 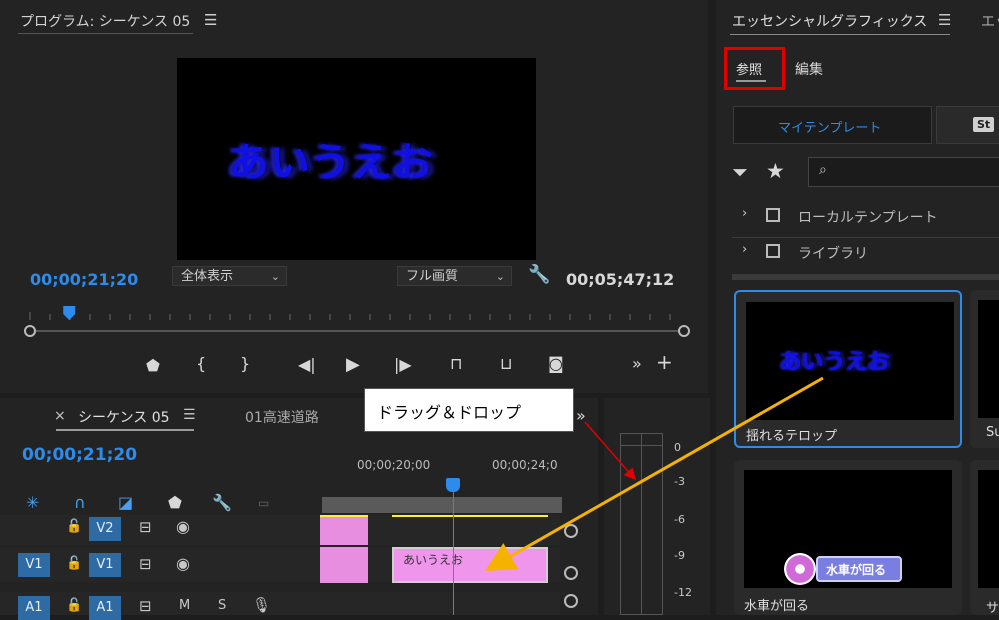 I want to click on tab-edit: 編集, so click(x=809, y=69).